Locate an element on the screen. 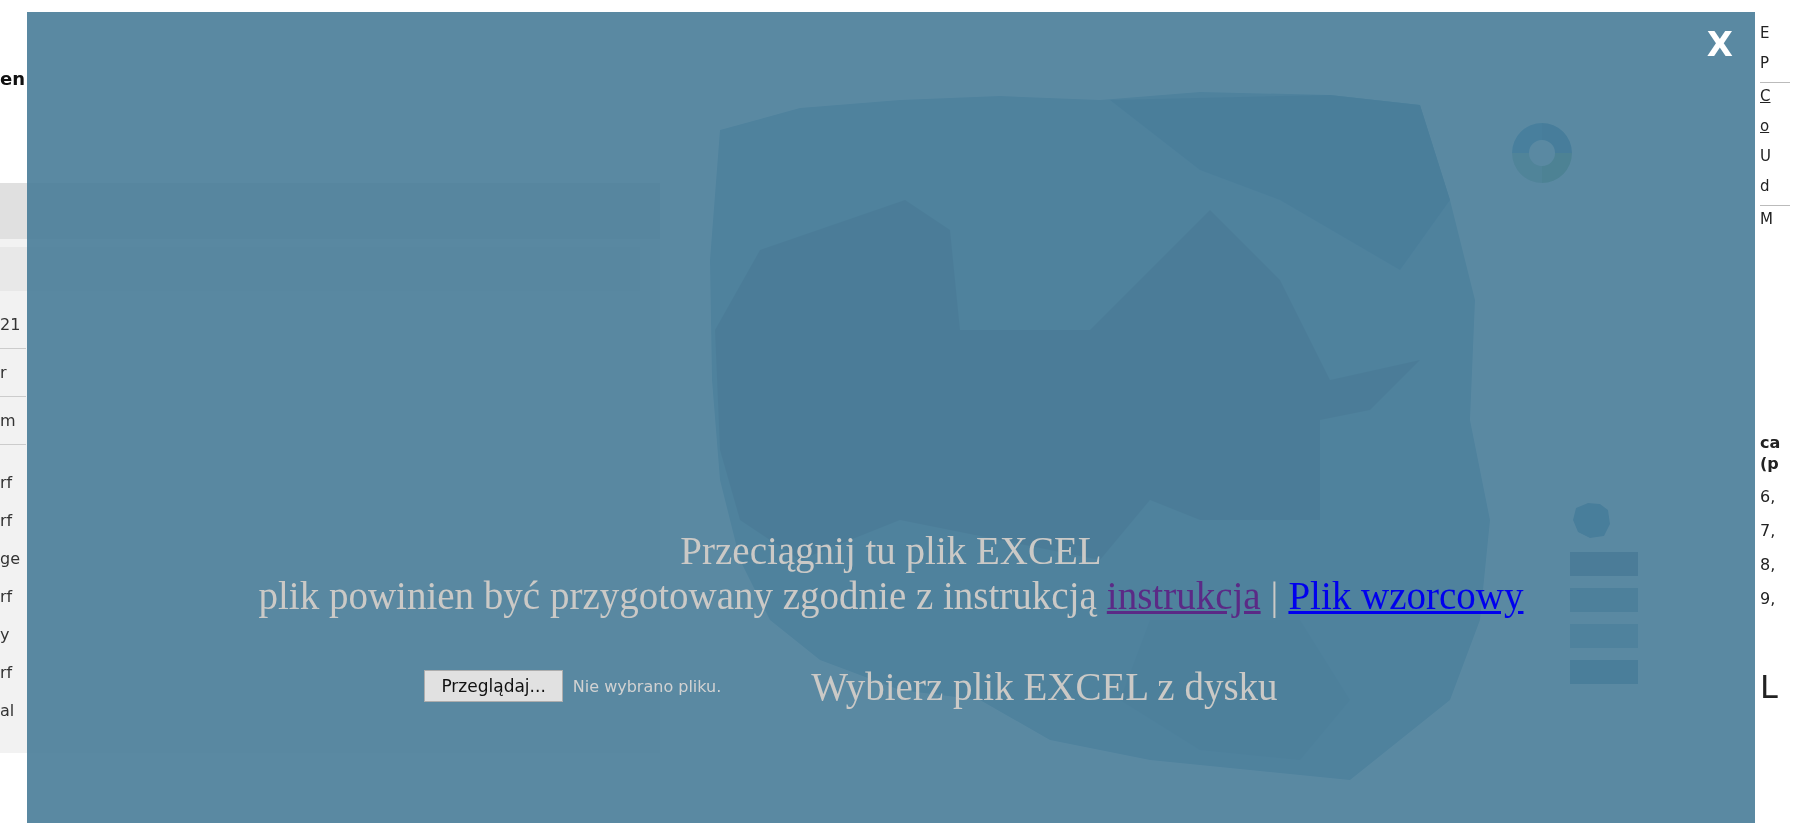 This screenshot has width=1797, height=823. legend-title: ca is located at coordinates (1771, 443).